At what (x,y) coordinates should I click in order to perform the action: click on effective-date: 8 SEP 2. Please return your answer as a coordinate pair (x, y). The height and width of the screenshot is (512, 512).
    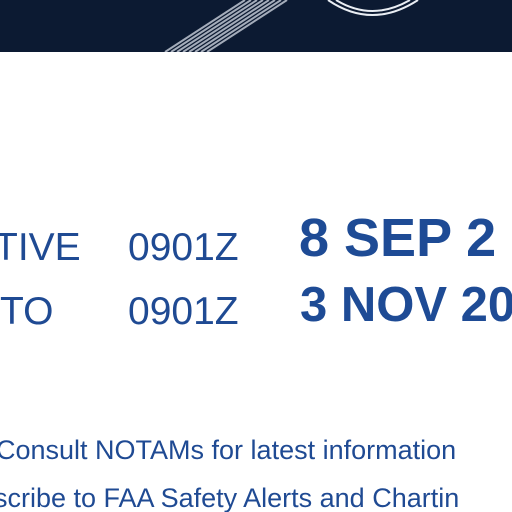
    Looking at the image, I should click on (398, 238).